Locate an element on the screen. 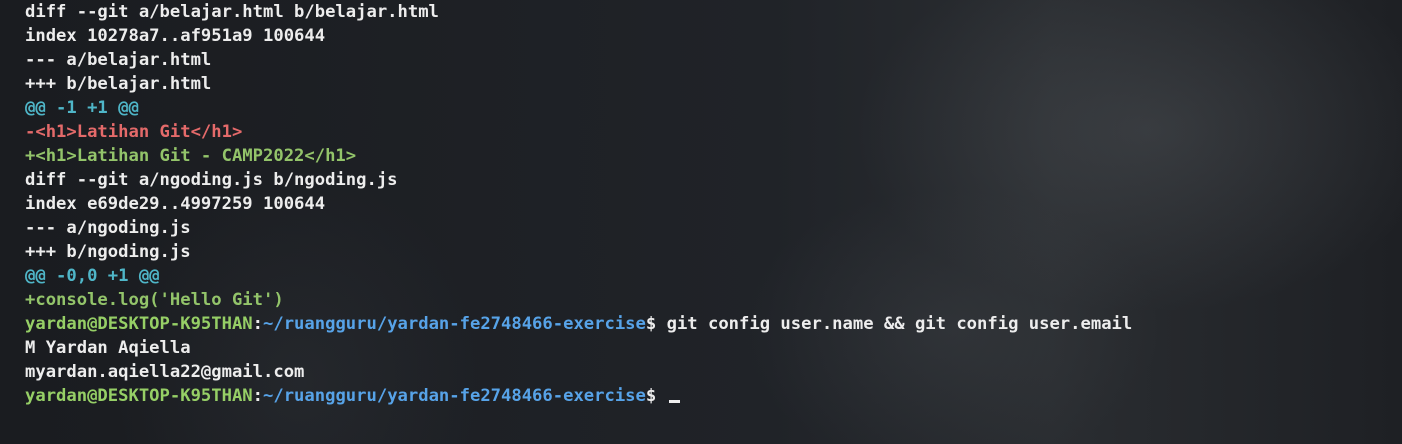 This screenshot has height=444, width=1402. diff-hunk-line: @@ -1 +1 @@ is located at coordinates (82, 108).